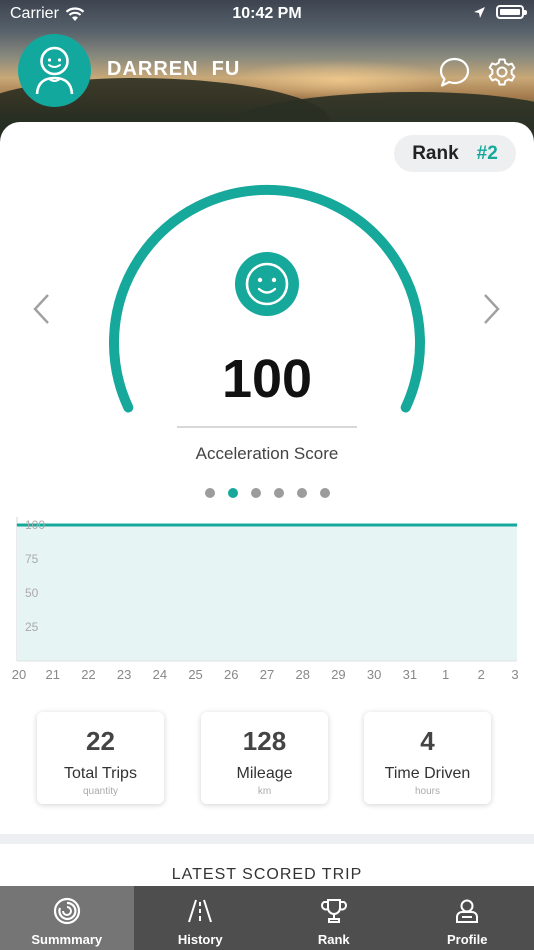 This screenshot has width=534, height=950. What do you see at coordinates (124, 674) in the screenshot?
I see `x-tick-label: 23` at bounding box center [124, 674].